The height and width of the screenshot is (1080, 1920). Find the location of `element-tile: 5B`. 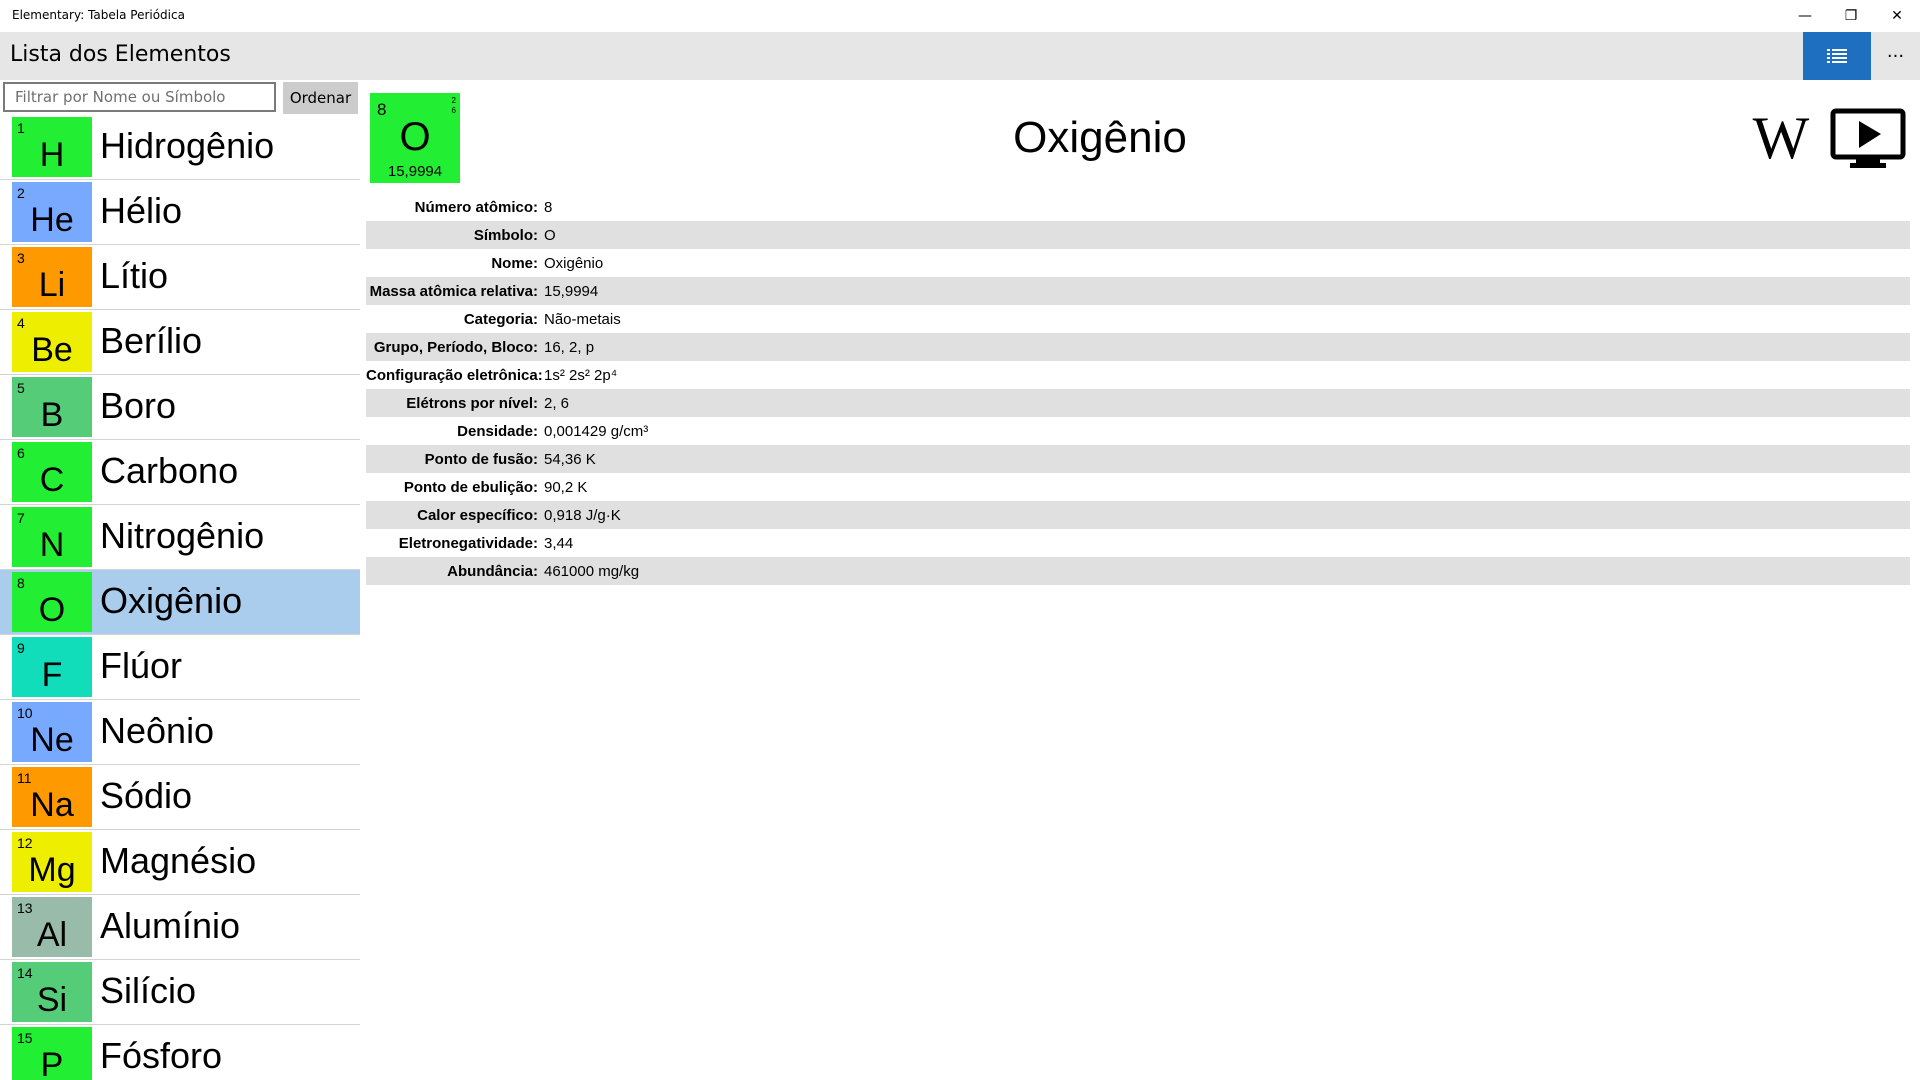

element-tile: 5B is located at coordinates (52, 407).